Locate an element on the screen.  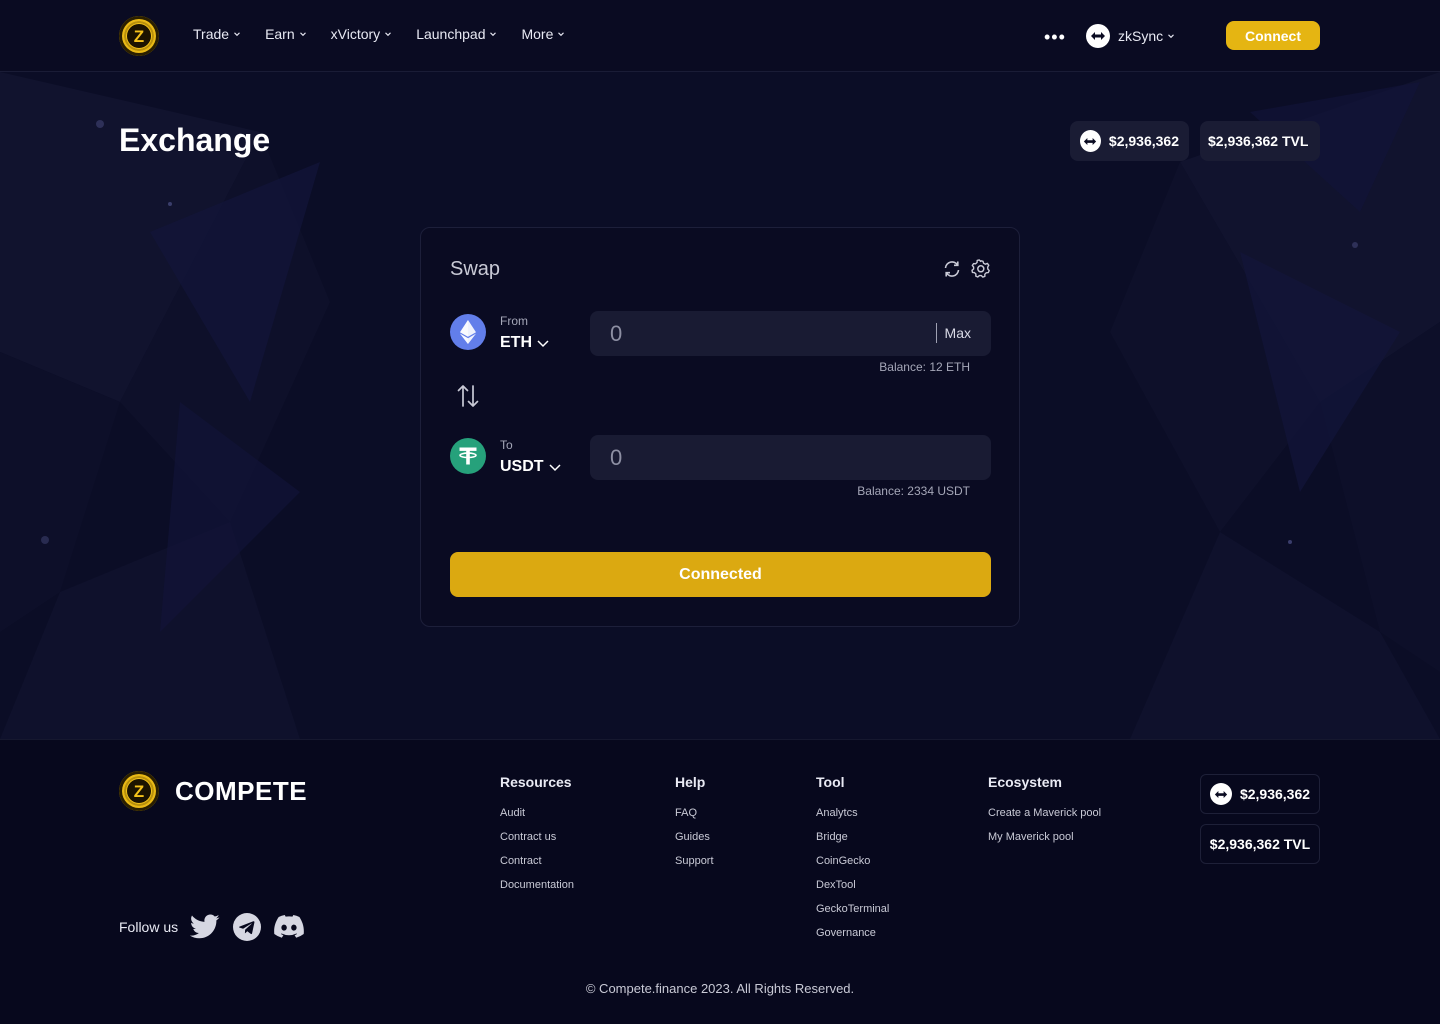
from-amount-input: 0 Max is located at coordinates (790, 333).